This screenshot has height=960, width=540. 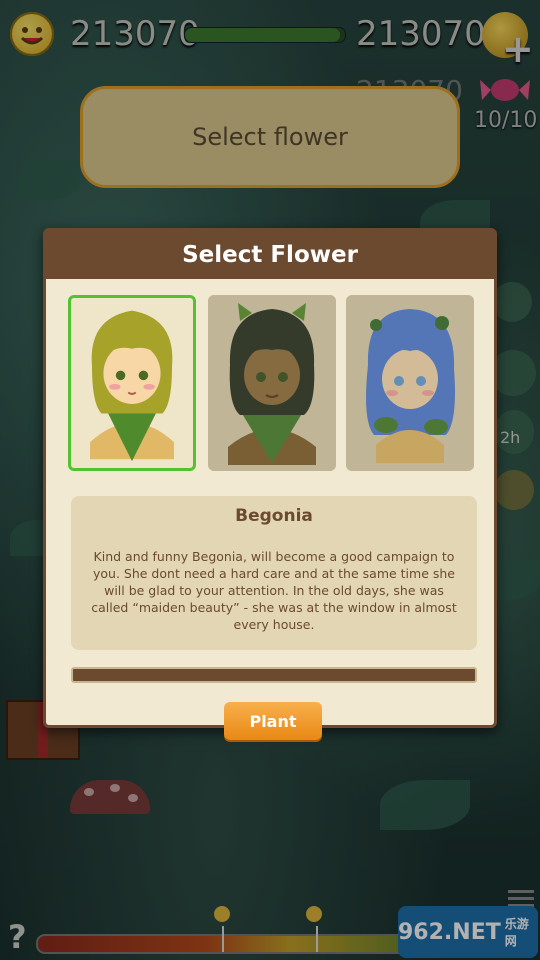 I want to click on plant-button: Plant, so click(x=273, y=721).